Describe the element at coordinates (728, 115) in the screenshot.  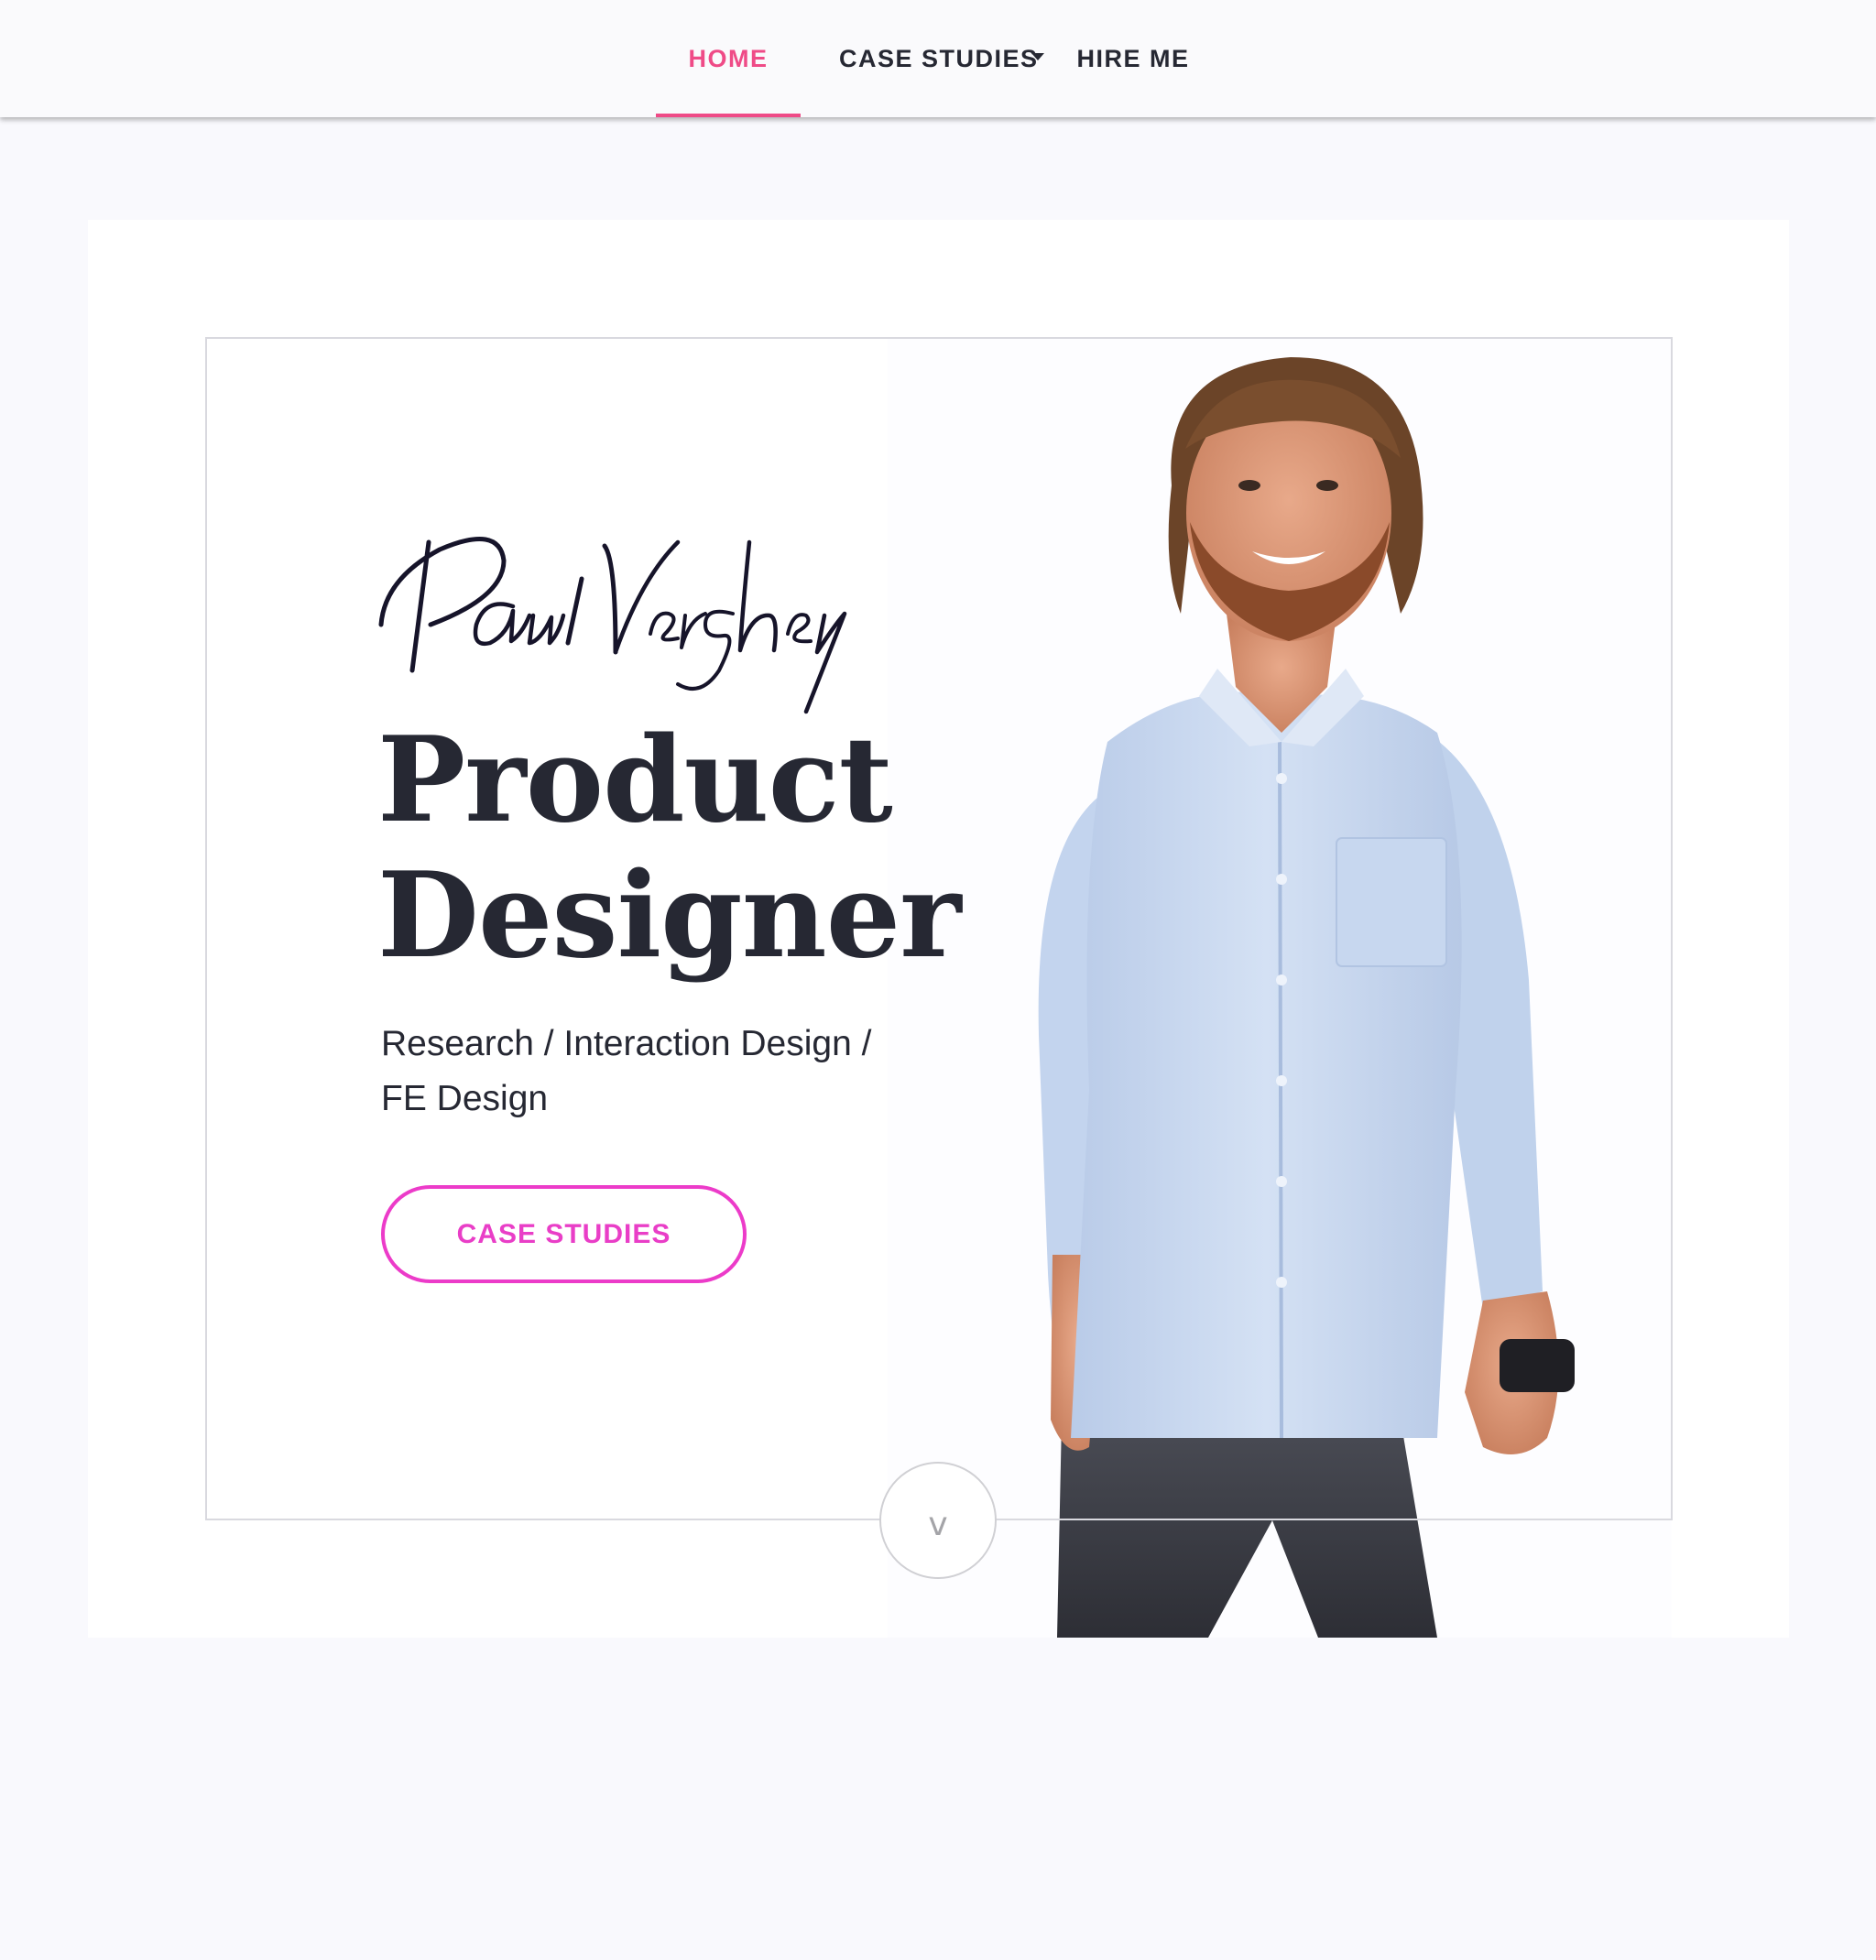
I see `active-tab-indicator` at that location.